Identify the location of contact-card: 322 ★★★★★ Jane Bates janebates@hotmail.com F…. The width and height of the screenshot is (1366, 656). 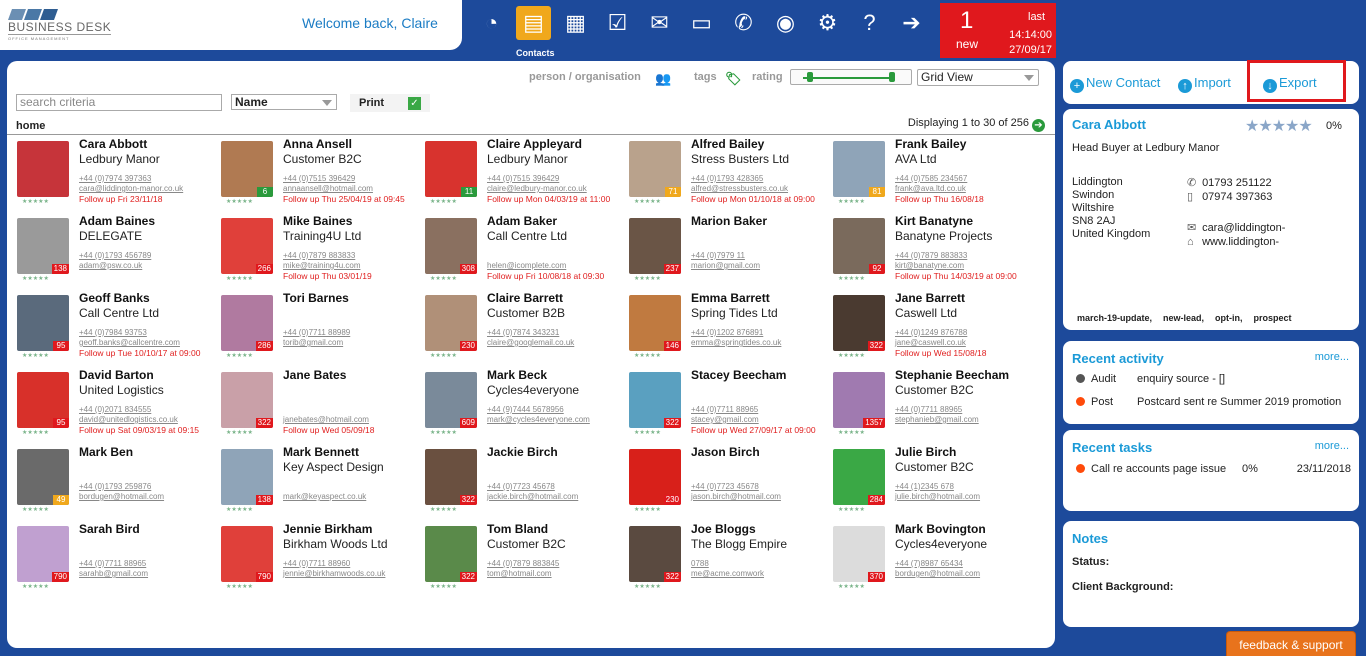
(318, 405).